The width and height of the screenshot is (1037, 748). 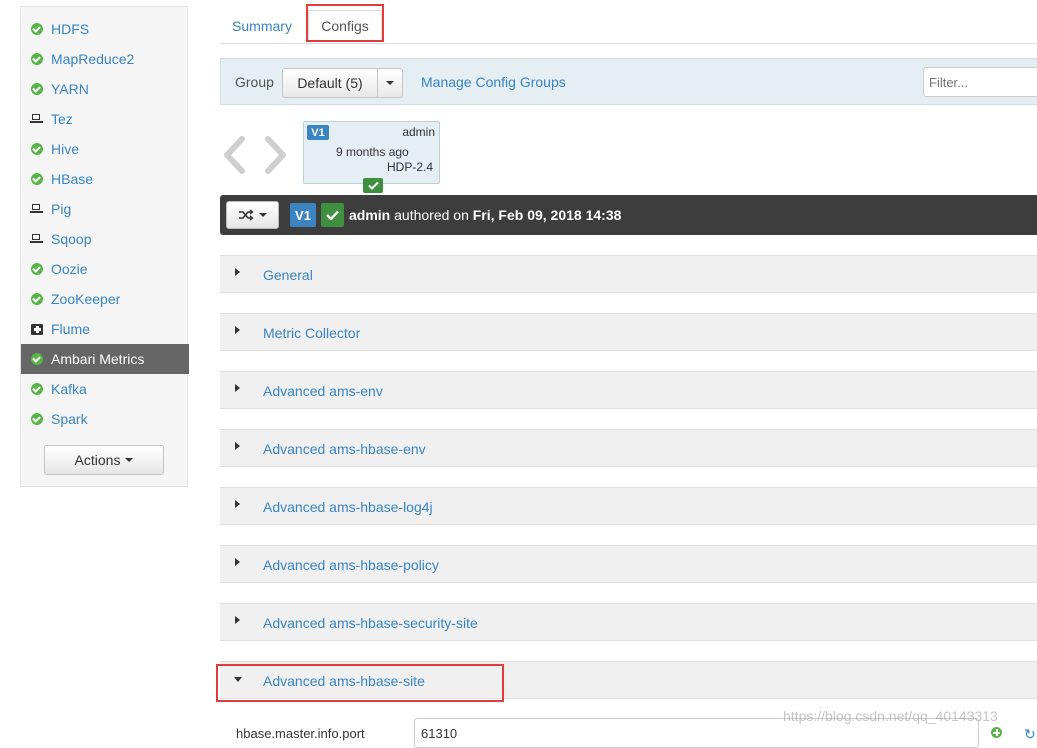 I want to click on sidebar-item-spark: Spark, so click(x=105, y=419).